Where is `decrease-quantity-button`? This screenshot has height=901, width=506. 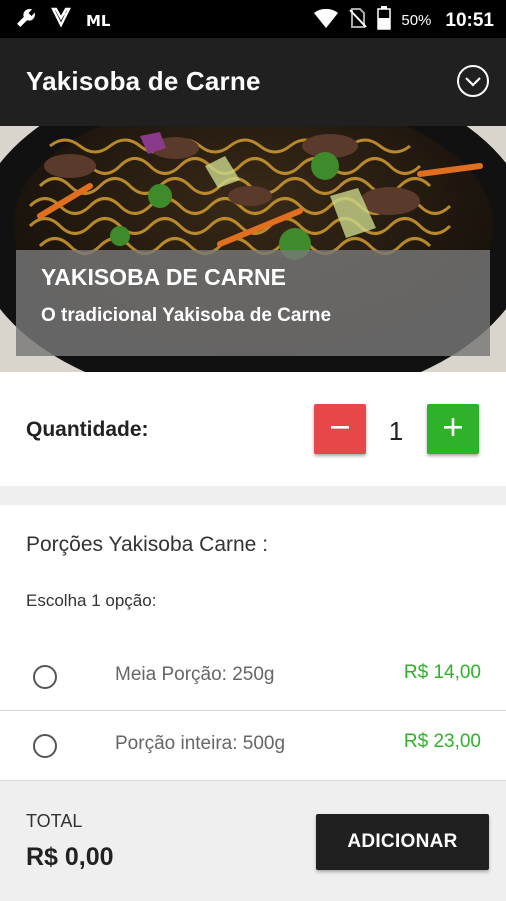 decrease-quantity-button is located at coordinates (340, 429).